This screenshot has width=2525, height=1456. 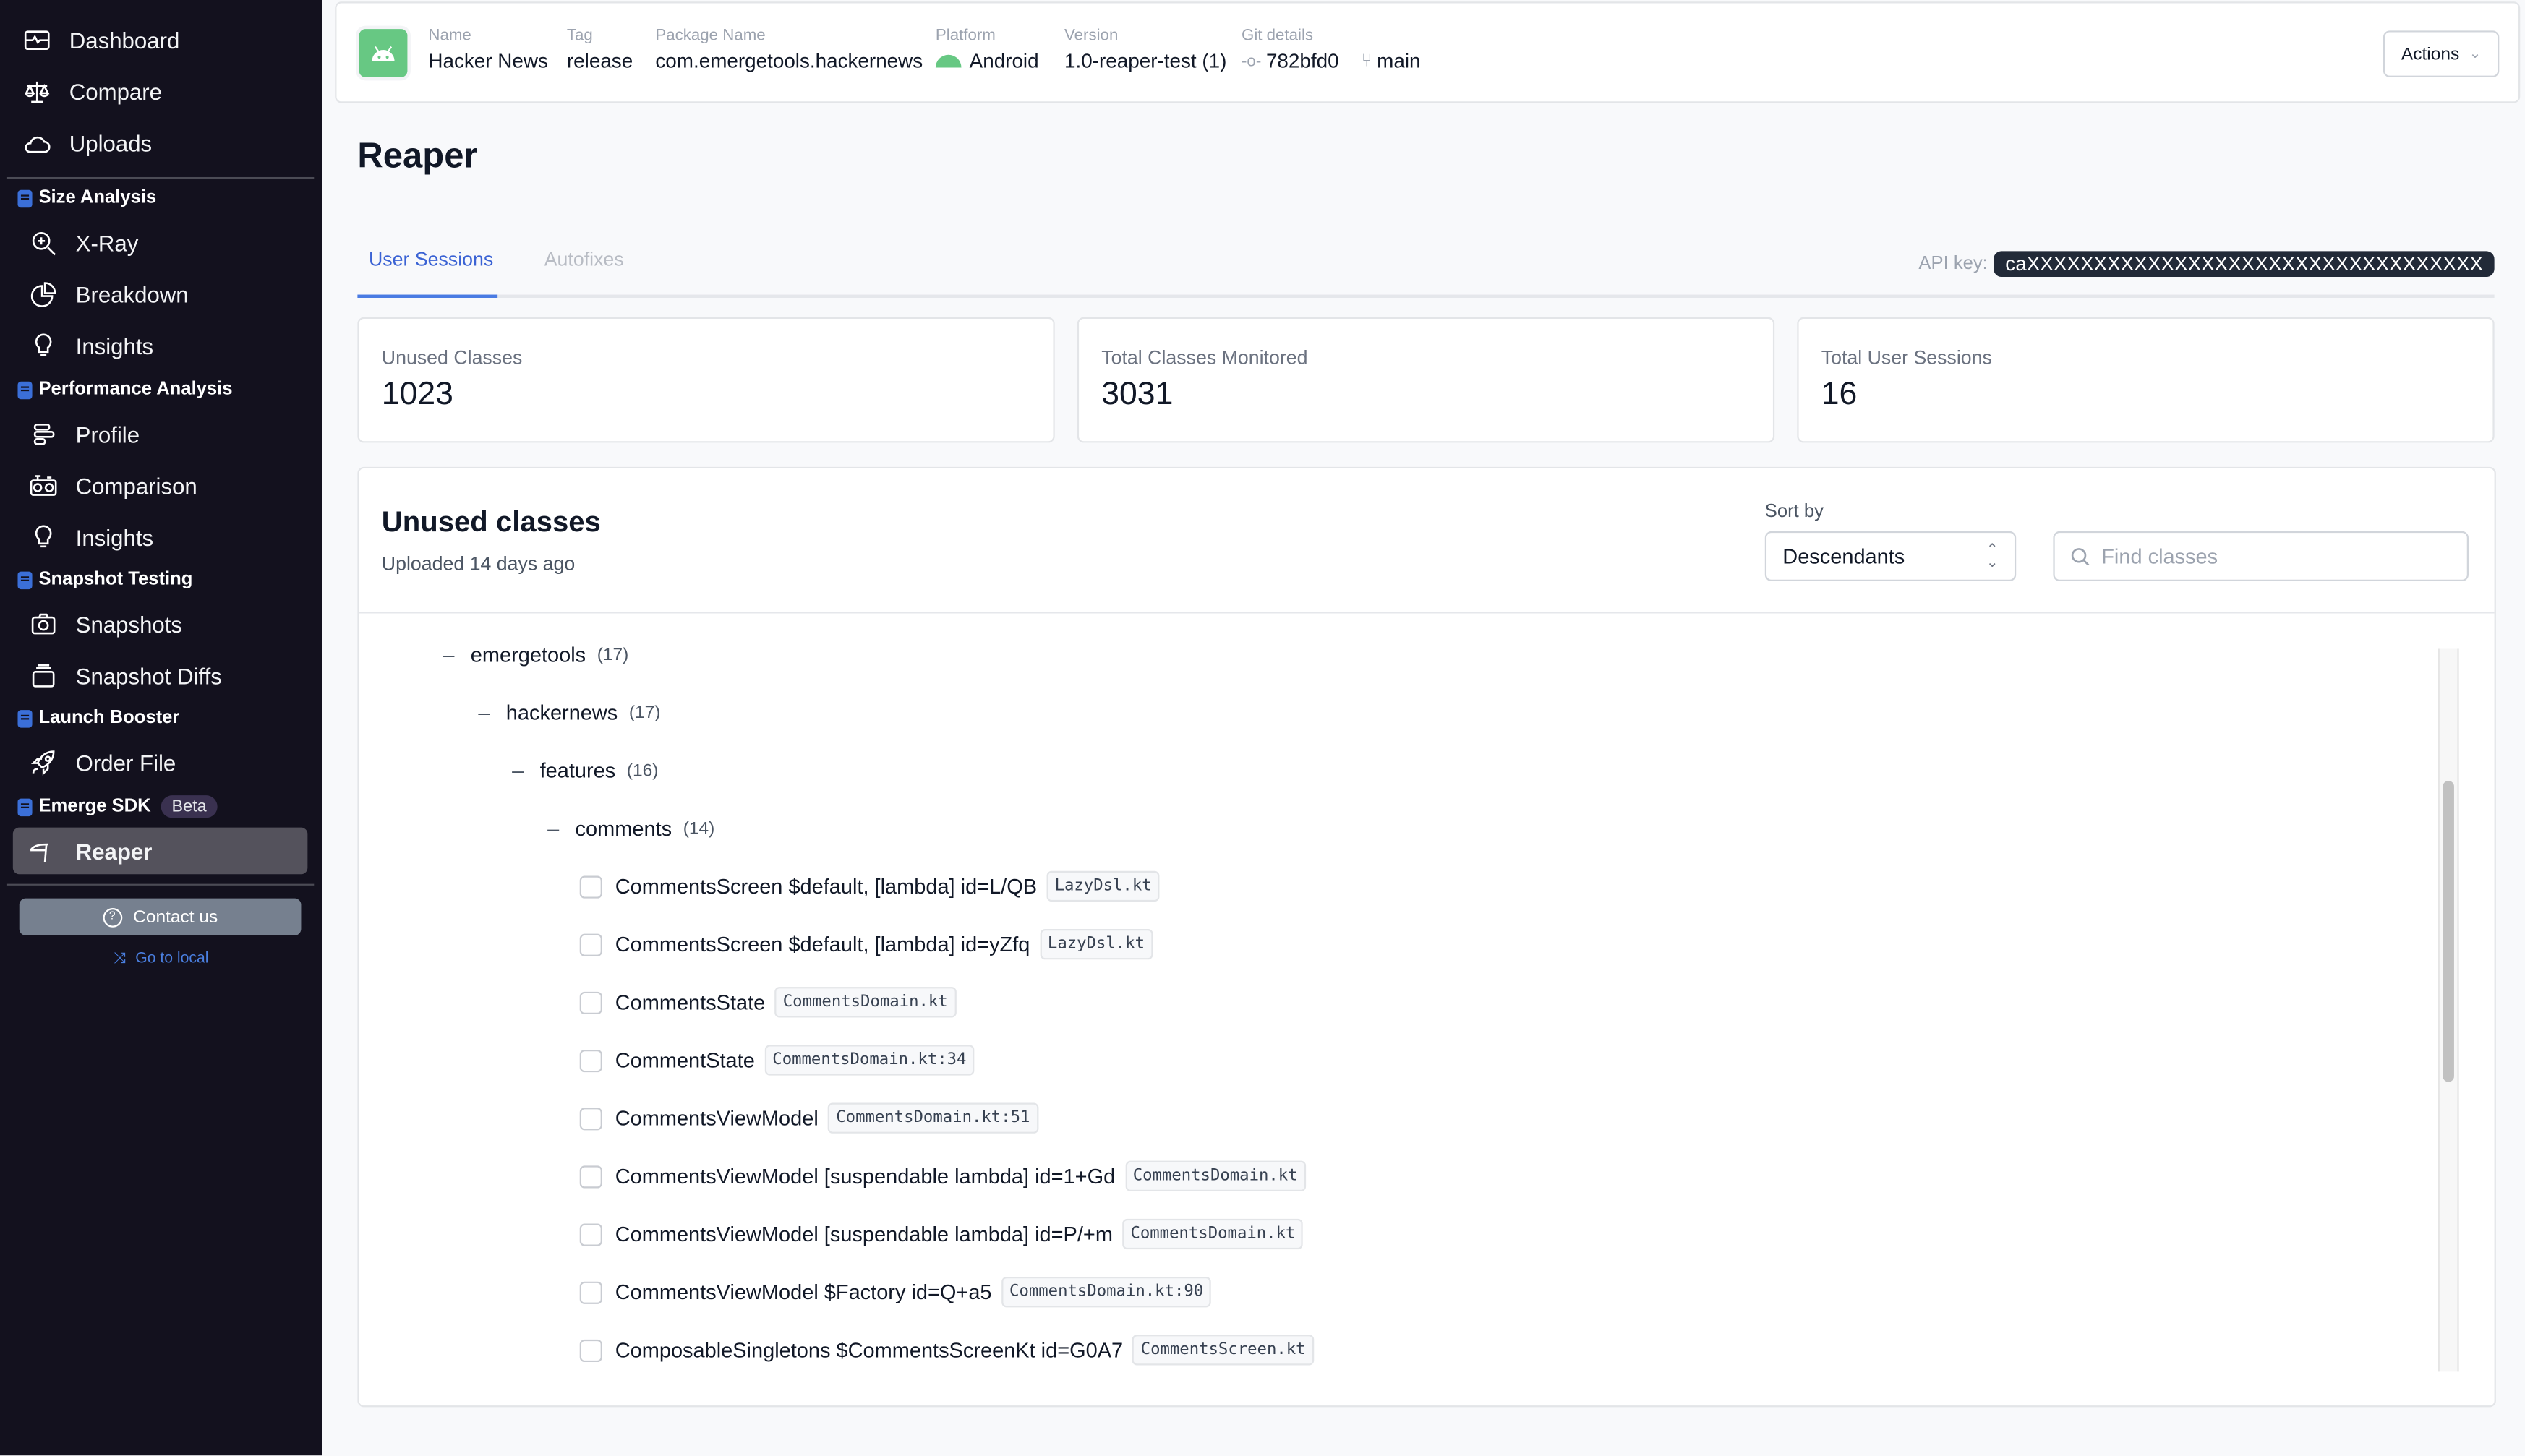 I want to click on tree-scrollbar, so click(x=2448, y=1010).